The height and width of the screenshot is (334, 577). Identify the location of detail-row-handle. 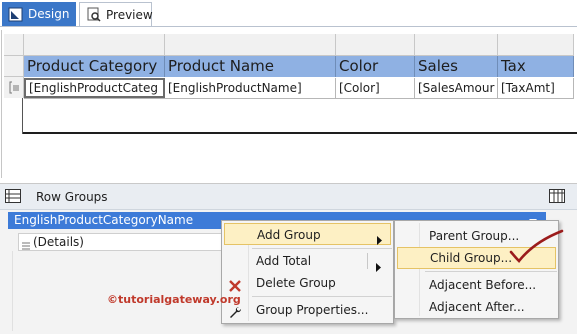
(14, 87).